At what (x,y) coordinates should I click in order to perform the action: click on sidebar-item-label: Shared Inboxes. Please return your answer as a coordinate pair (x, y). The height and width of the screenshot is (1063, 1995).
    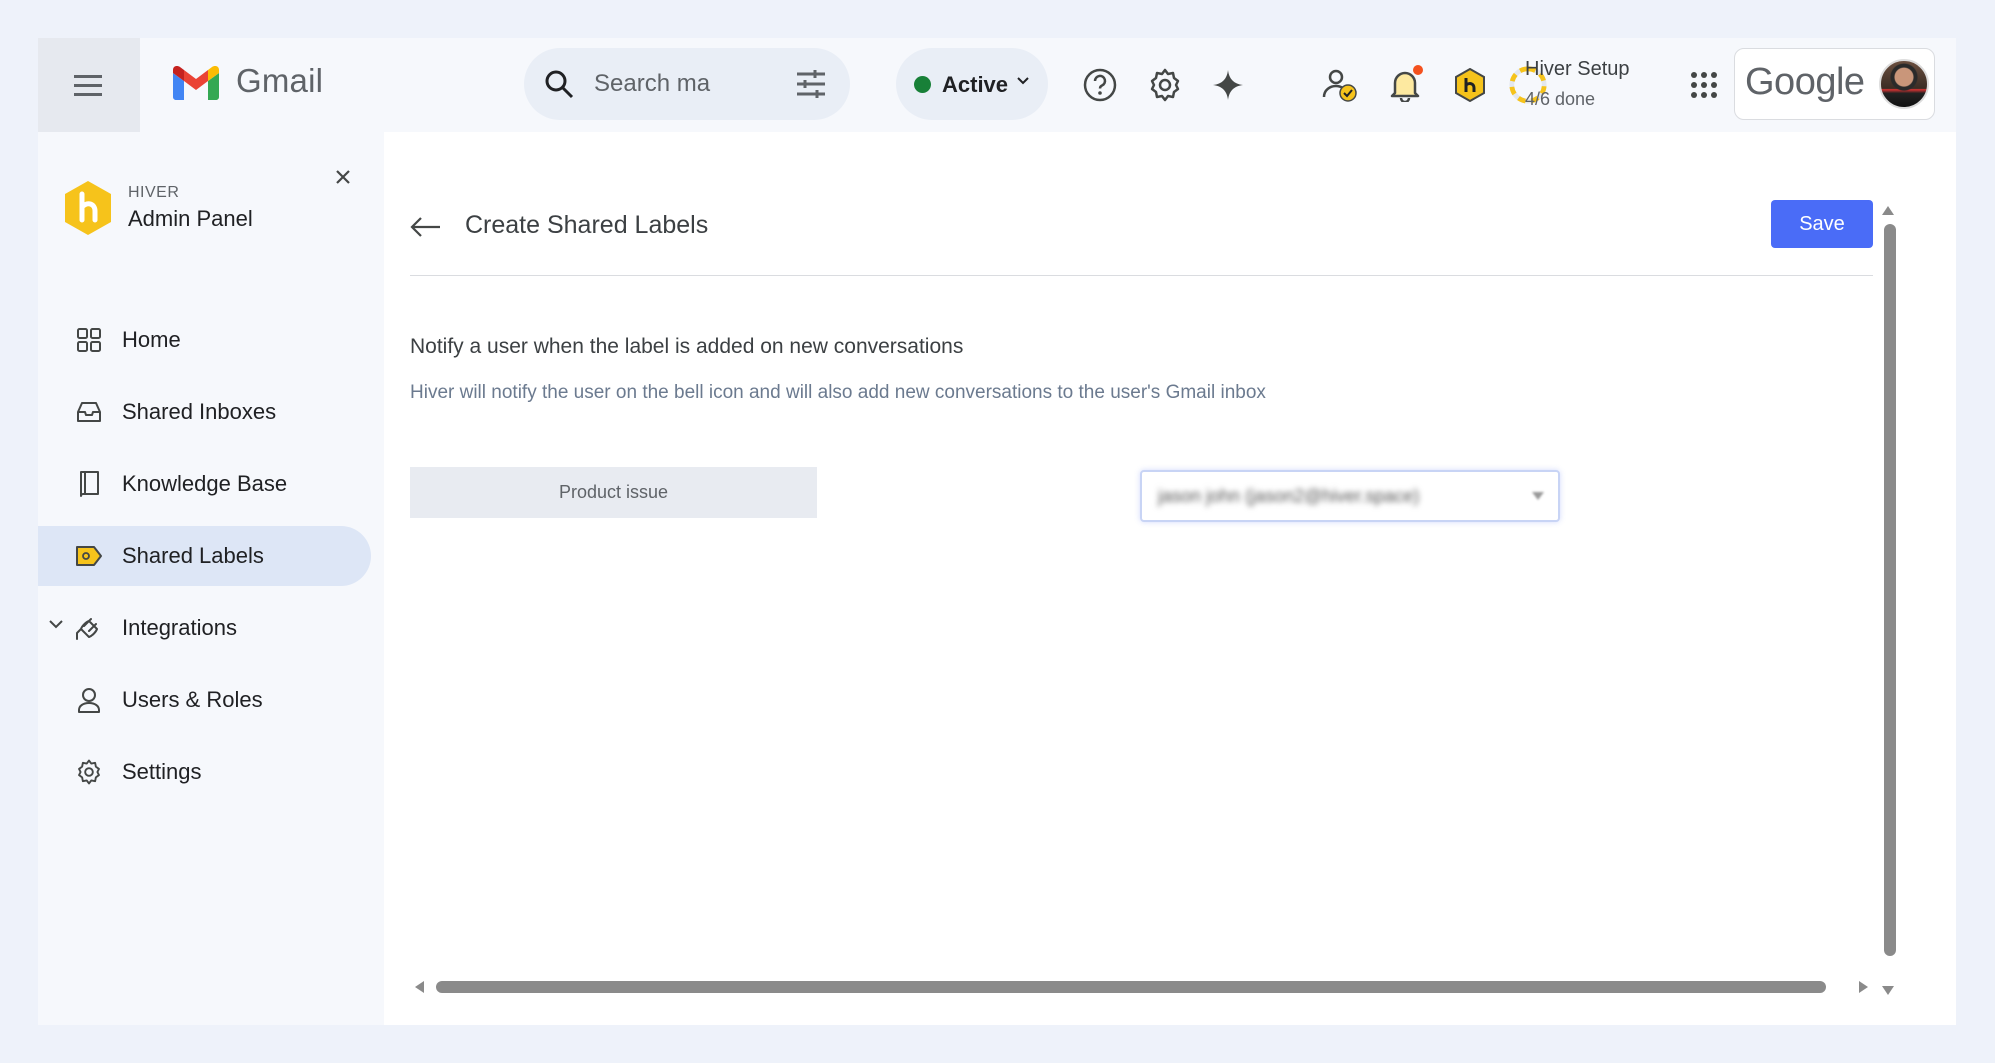
    Looking at the image, I should click on (199, 411).